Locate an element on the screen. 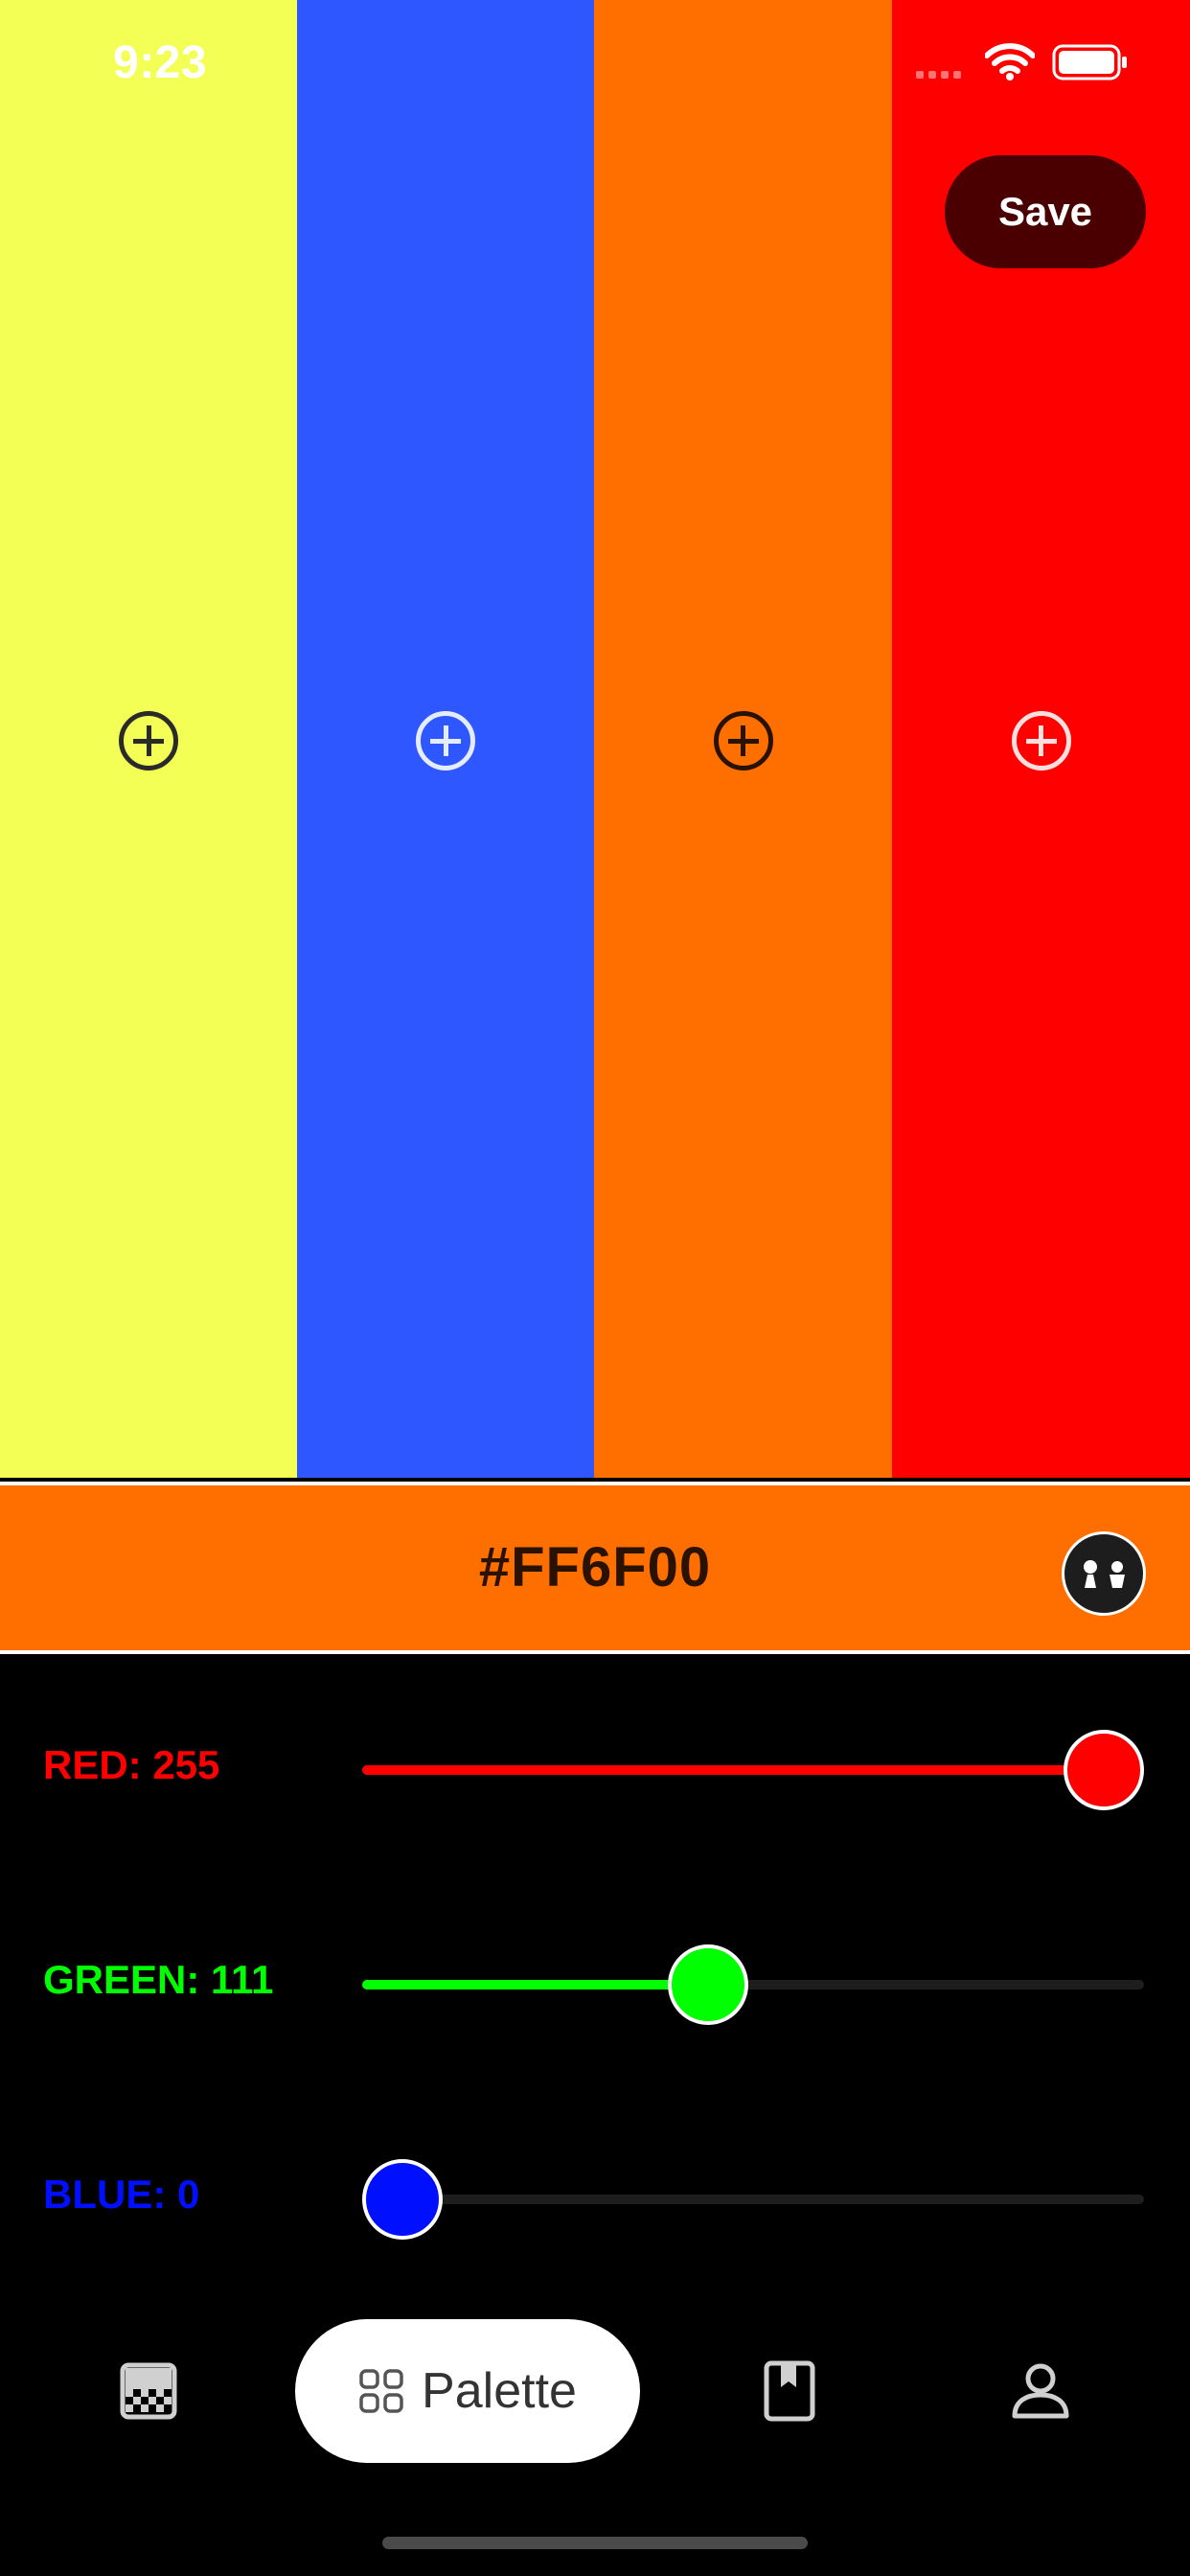  gradient-icon is located at coordinates (148, 2391).